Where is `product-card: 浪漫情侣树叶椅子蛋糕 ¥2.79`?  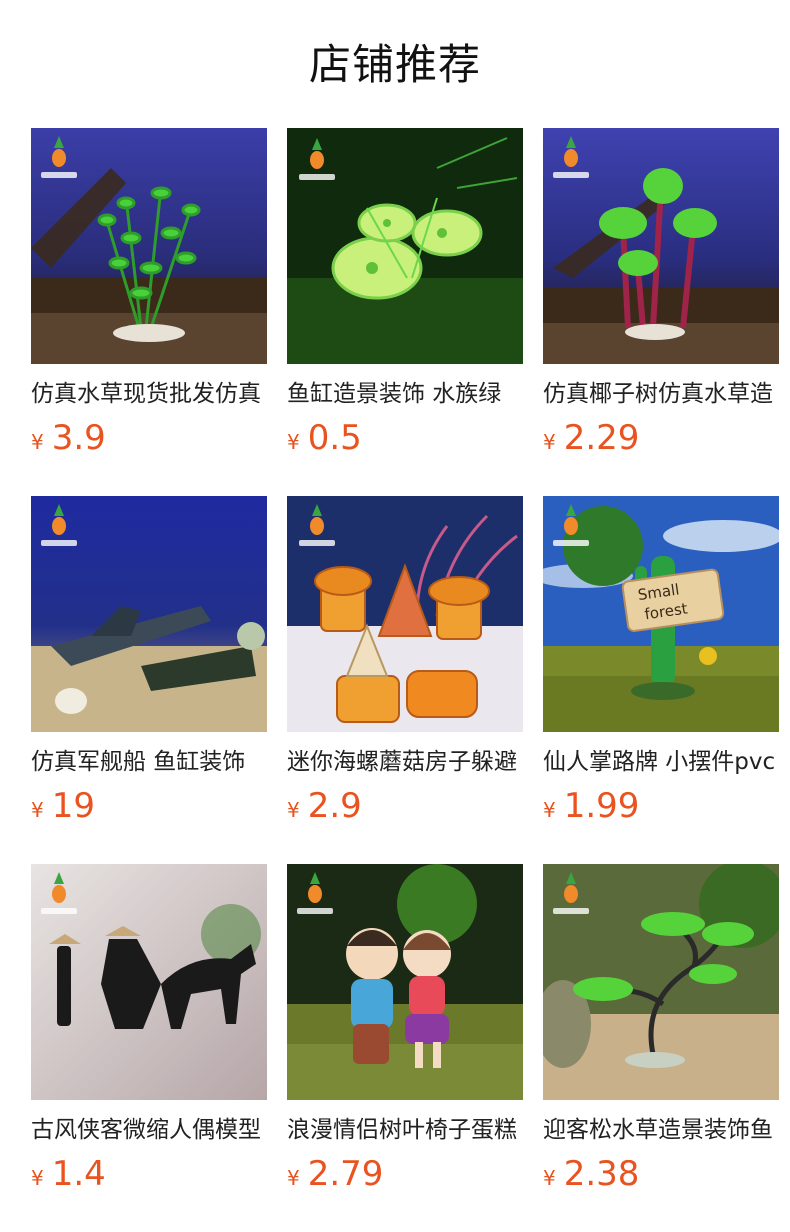
product-card: 浪漫情侣树叶椅子蛋糕 ¥2.79 is located at coordinates (405, 1034).